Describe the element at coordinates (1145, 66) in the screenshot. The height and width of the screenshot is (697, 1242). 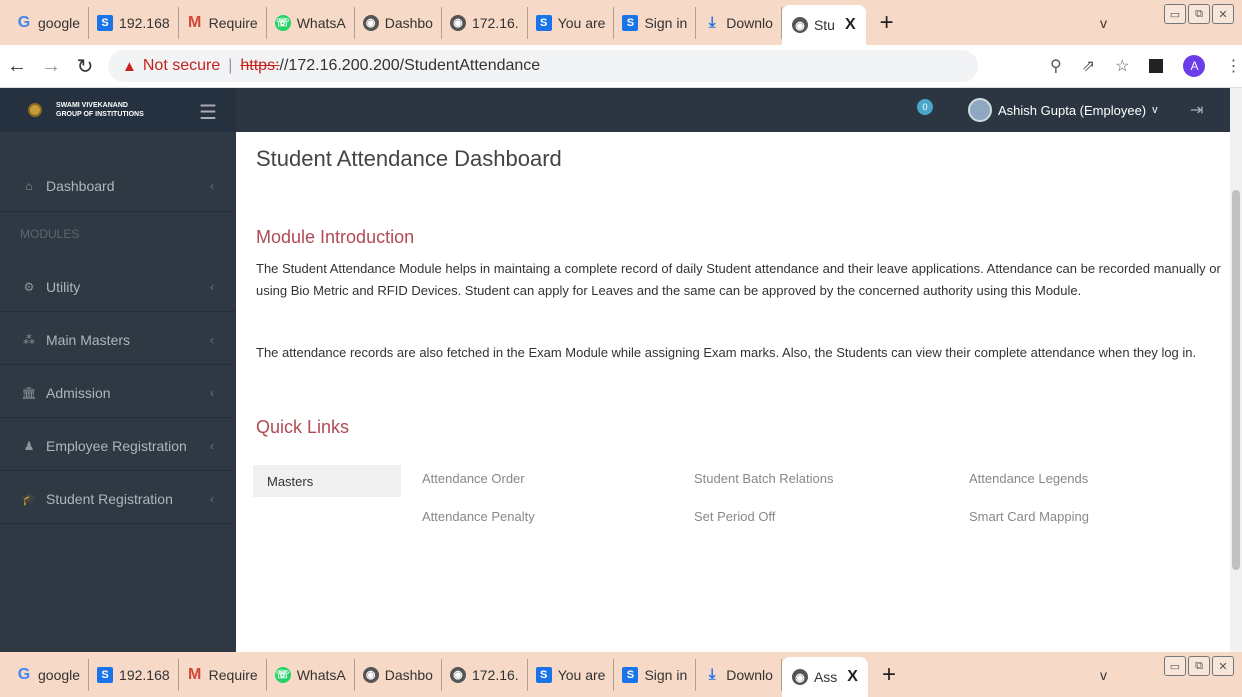
I see `address-icons: ⚲ ⇗ ☆ A ⋮` at that location.